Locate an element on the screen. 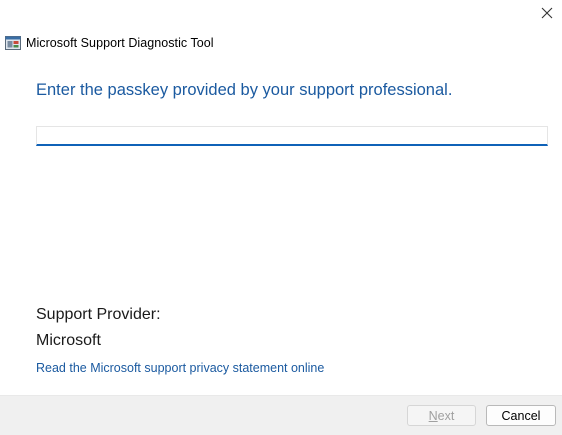 The image size is (562, 435). cancel-button-label: Cancel is located at coordinates (521, 415).